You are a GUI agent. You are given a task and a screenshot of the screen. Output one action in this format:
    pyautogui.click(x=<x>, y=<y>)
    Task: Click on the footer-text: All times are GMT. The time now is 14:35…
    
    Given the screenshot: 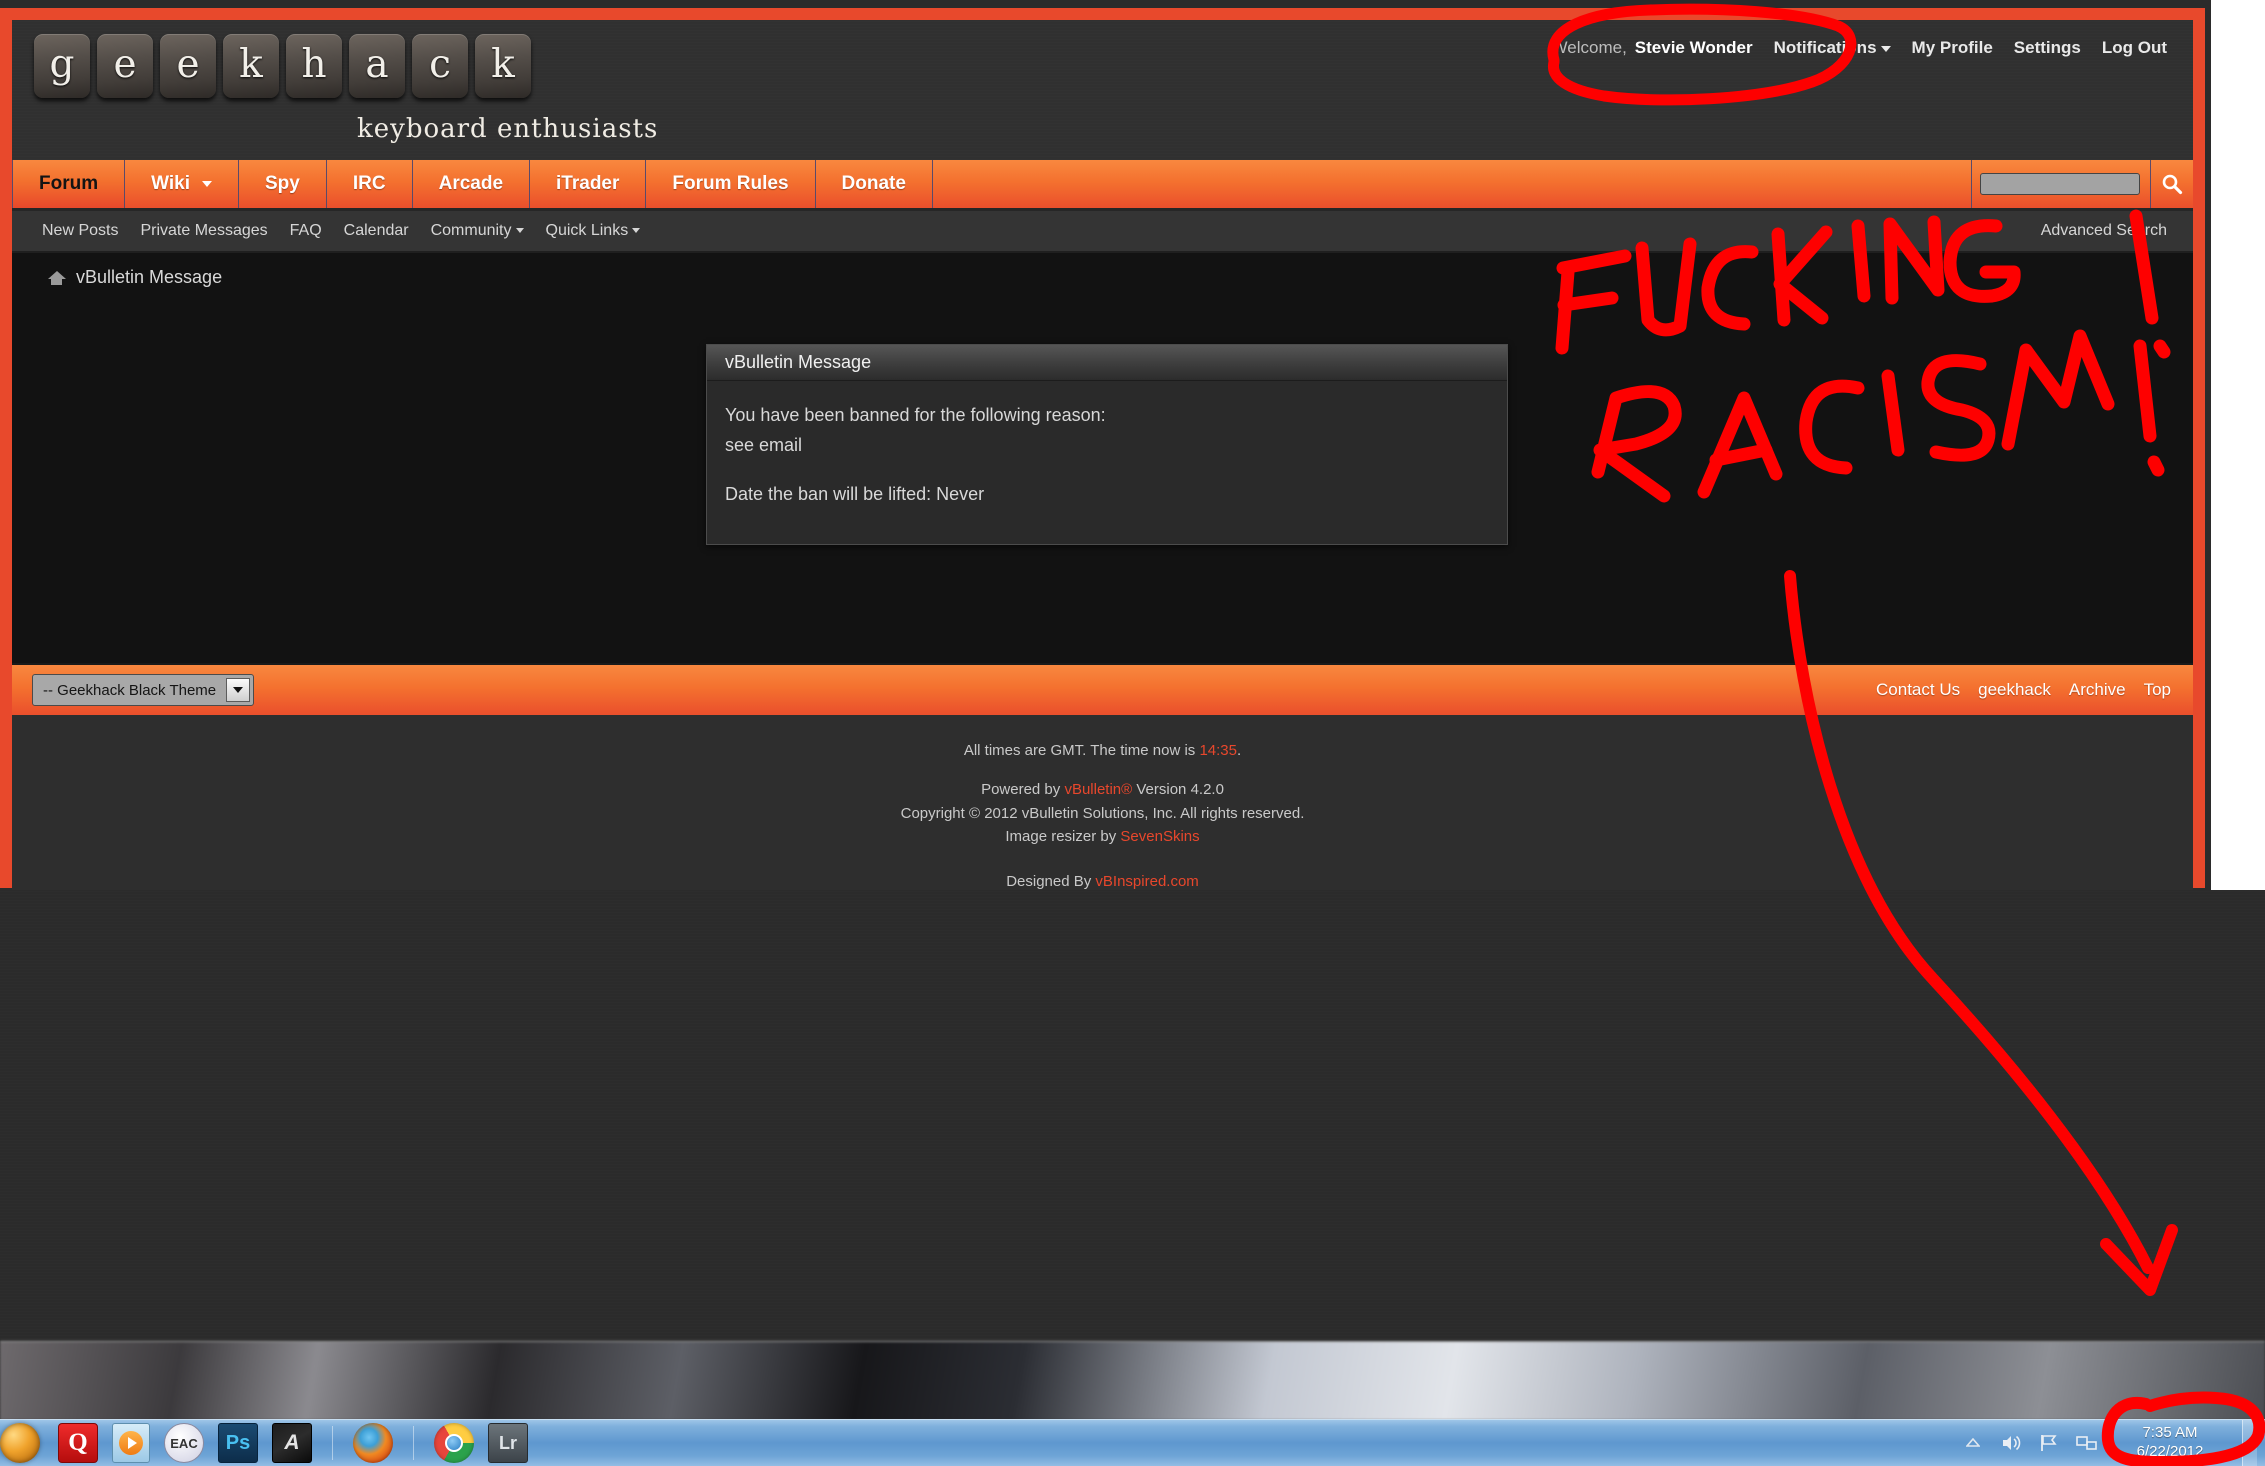 What is the action you would take?
    pyautogui.click(x=1102, y=802)
    